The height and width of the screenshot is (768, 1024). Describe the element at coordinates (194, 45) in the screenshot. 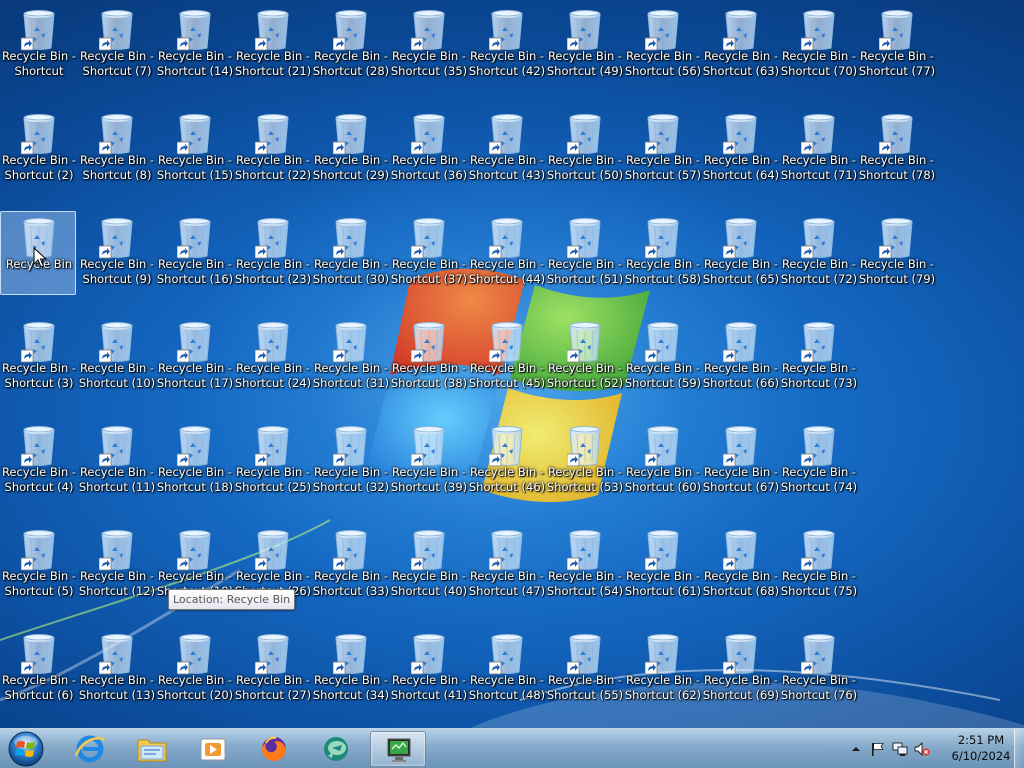

I see `desktop-icon-recycle-bin-shortcut: Recycle Bin - Shortcut (14)` at that location.